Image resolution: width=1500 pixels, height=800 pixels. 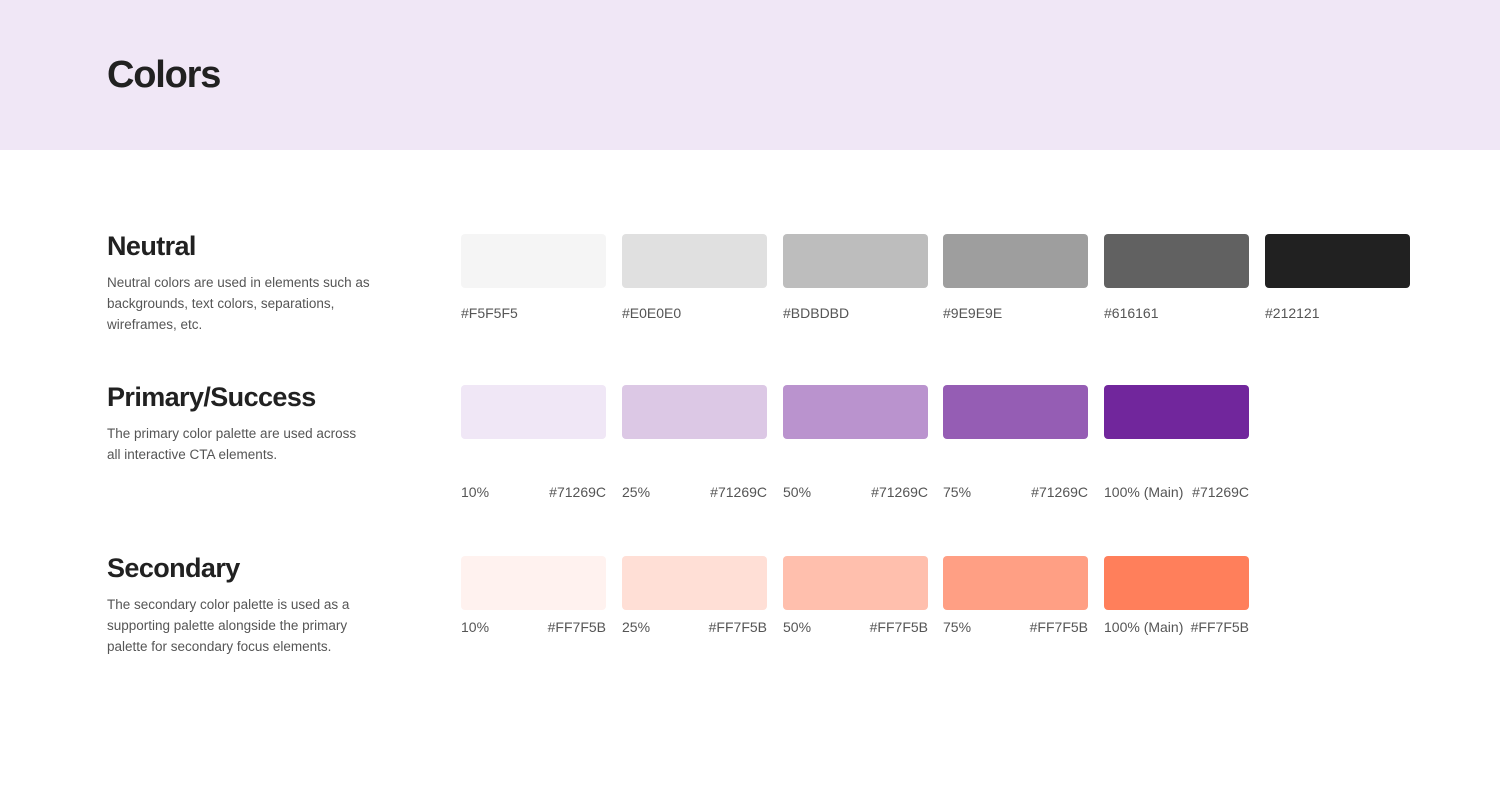 I want to click on hex-code: #F5F5F5, so click(x=489, y=313).